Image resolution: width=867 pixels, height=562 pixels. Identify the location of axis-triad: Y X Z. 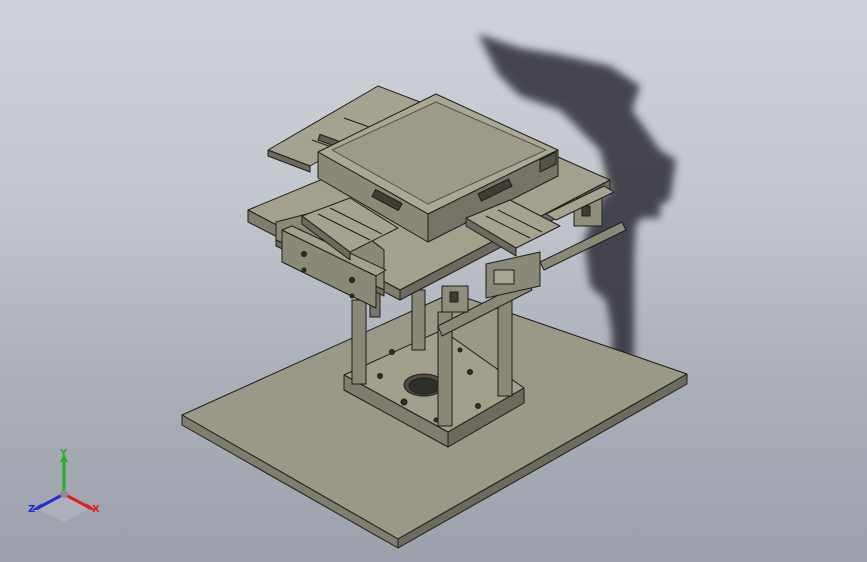
(64, 486).